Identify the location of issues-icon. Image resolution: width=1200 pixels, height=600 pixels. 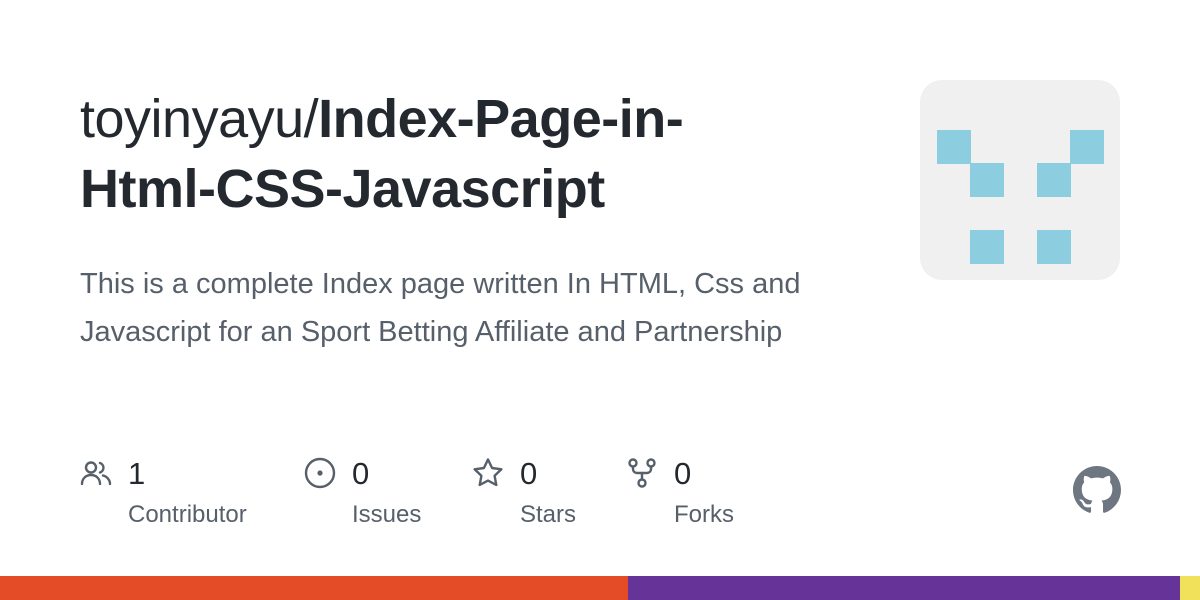
(320, 473).